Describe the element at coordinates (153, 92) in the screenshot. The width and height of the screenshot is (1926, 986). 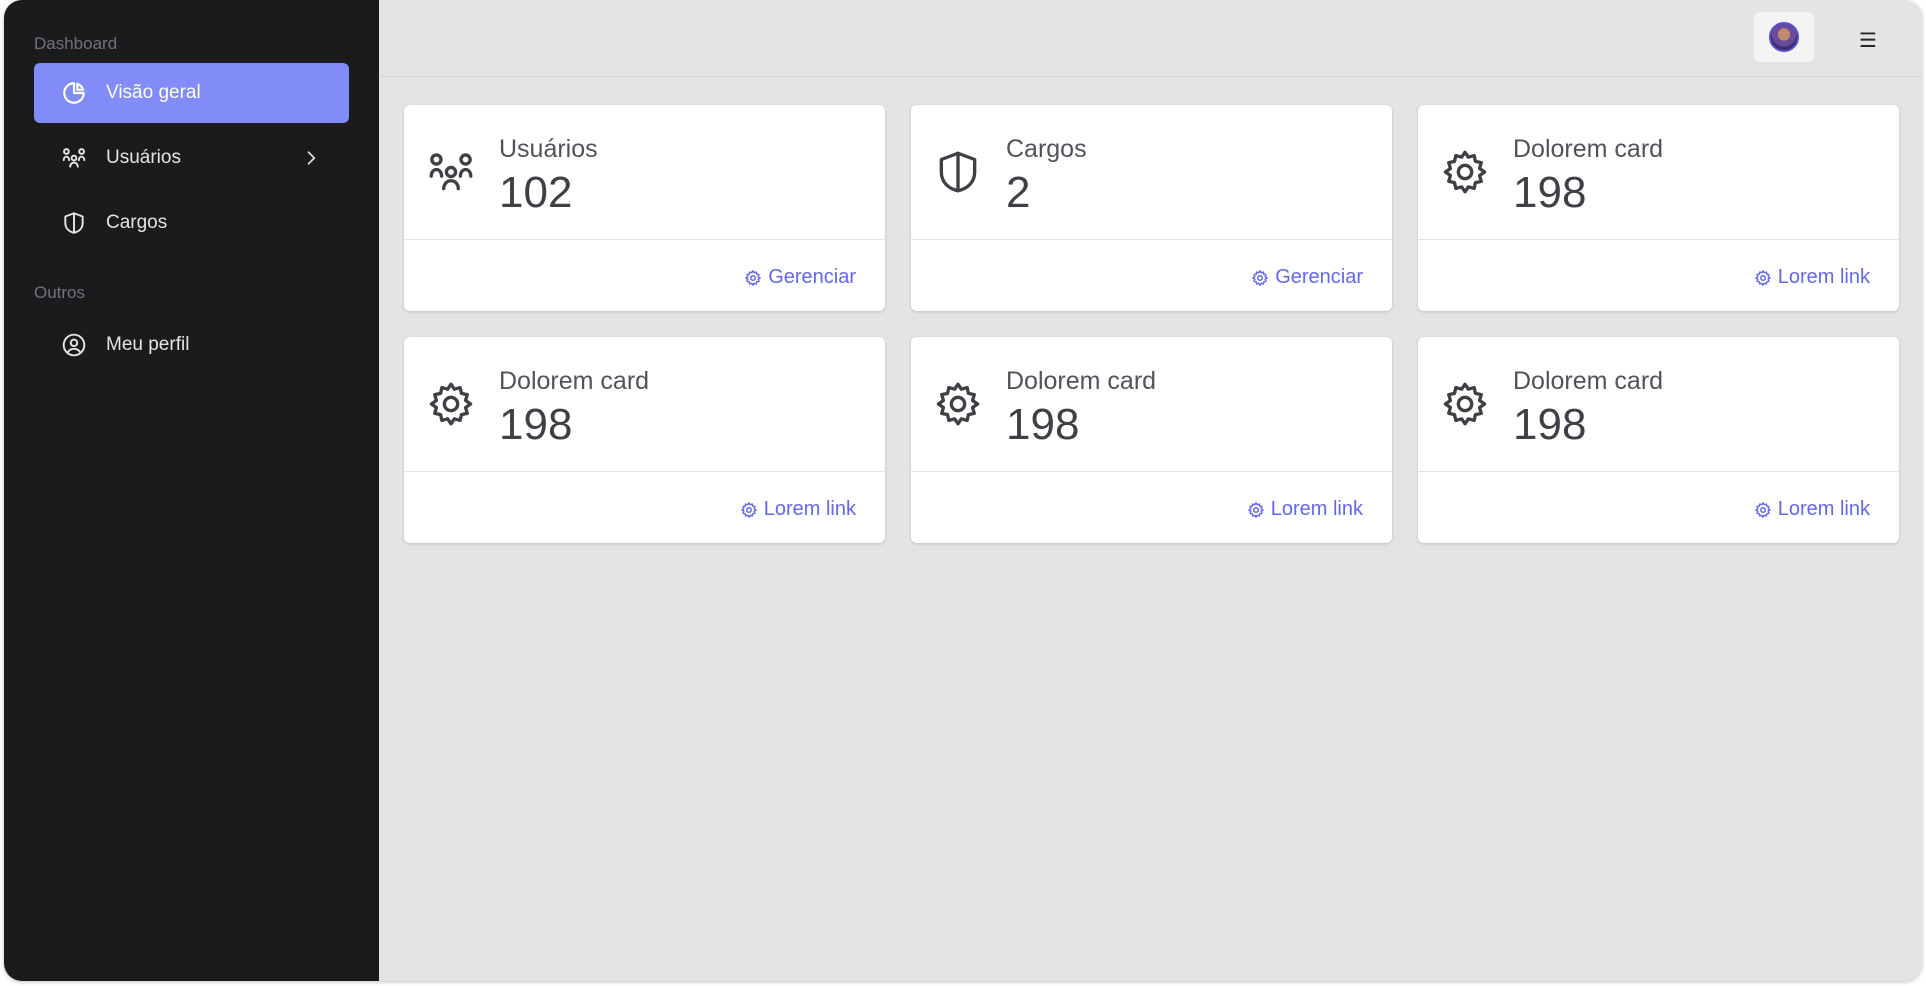
I see `sidebar-item-label: Visão geral` at that location.